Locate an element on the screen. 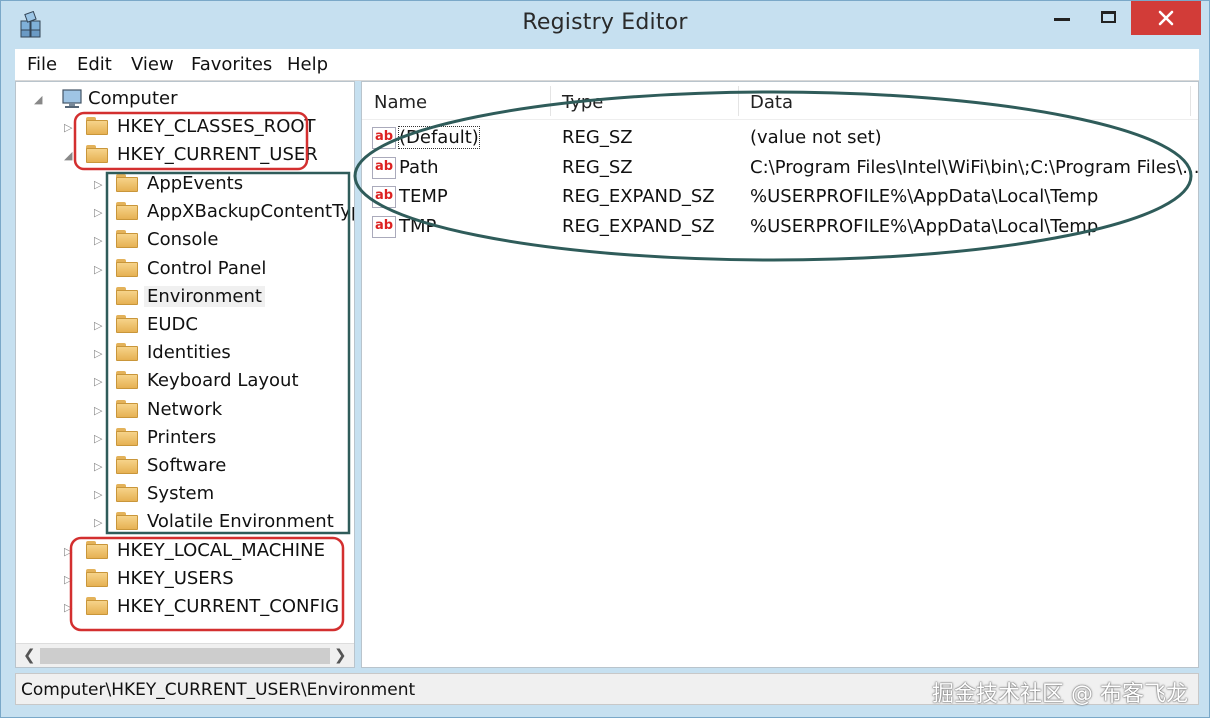 The width and height of the screenshot is (1210, 719). value-row: ab (Default) REG_SZ (value not set) is located at coordinates (780, 138).